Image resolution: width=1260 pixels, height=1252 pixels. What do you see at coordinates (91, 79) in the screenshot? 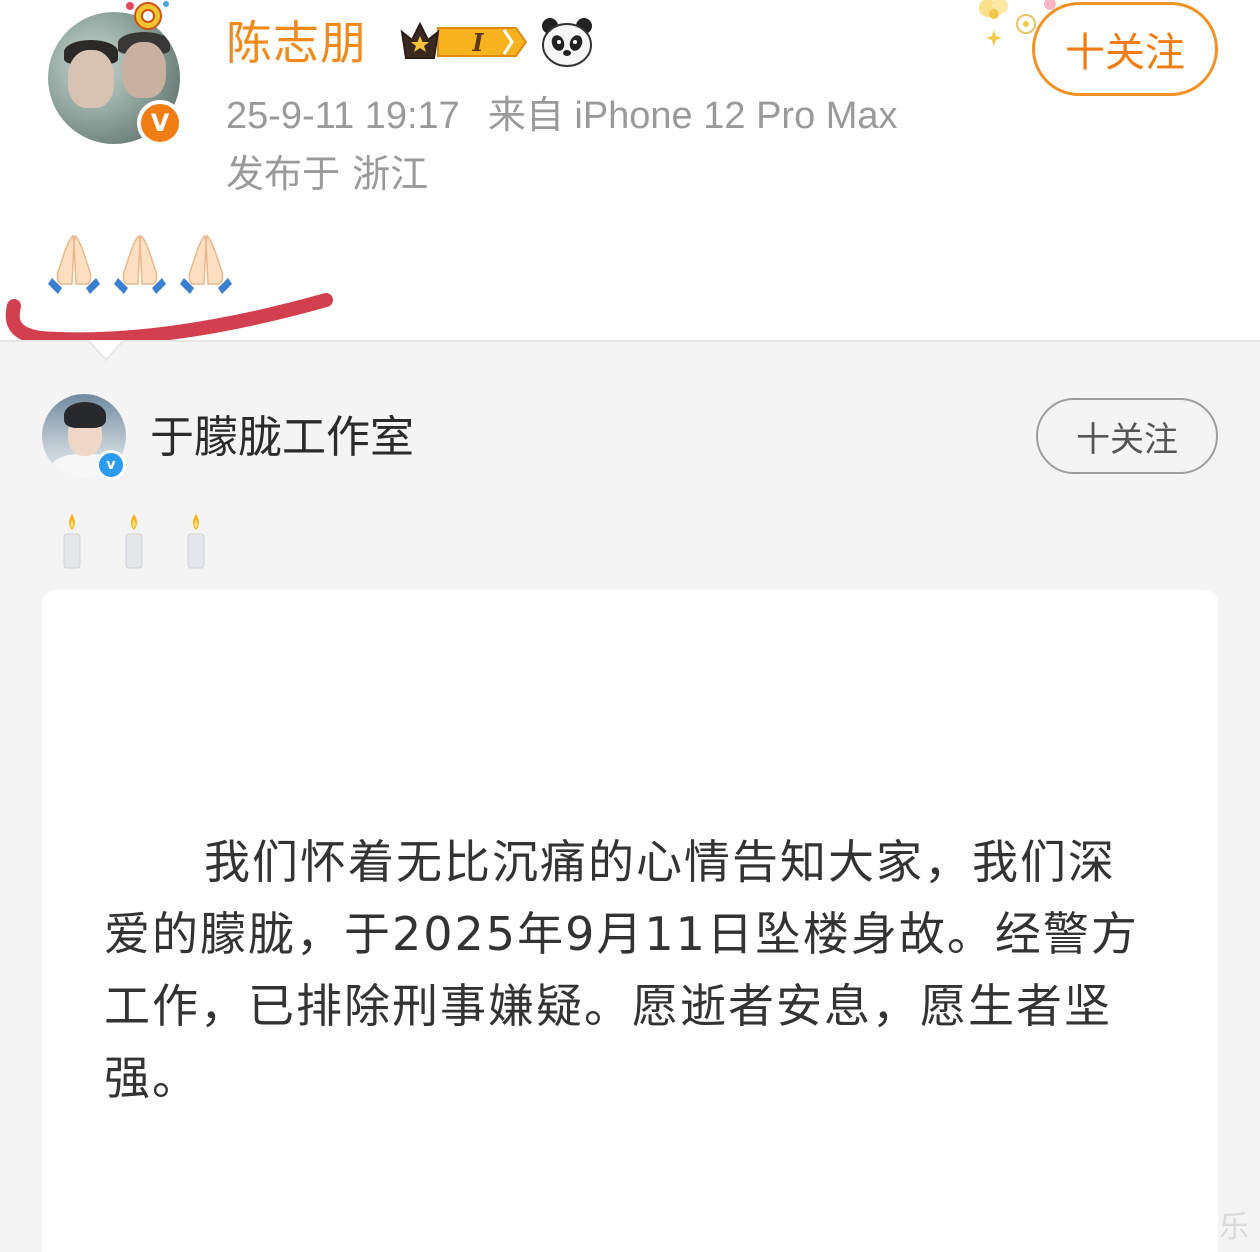
I see `avatar-face-left` at bounding box center [91, 79].